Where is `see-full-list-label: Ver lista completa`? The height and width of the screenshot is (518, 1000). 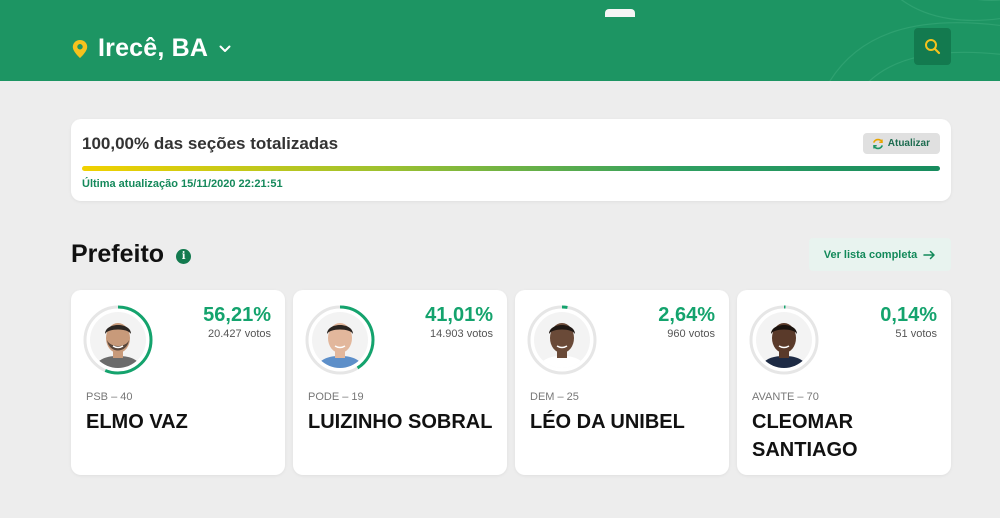 see-full-list-label: Ver lista completa is located at coordinates (870, 254).